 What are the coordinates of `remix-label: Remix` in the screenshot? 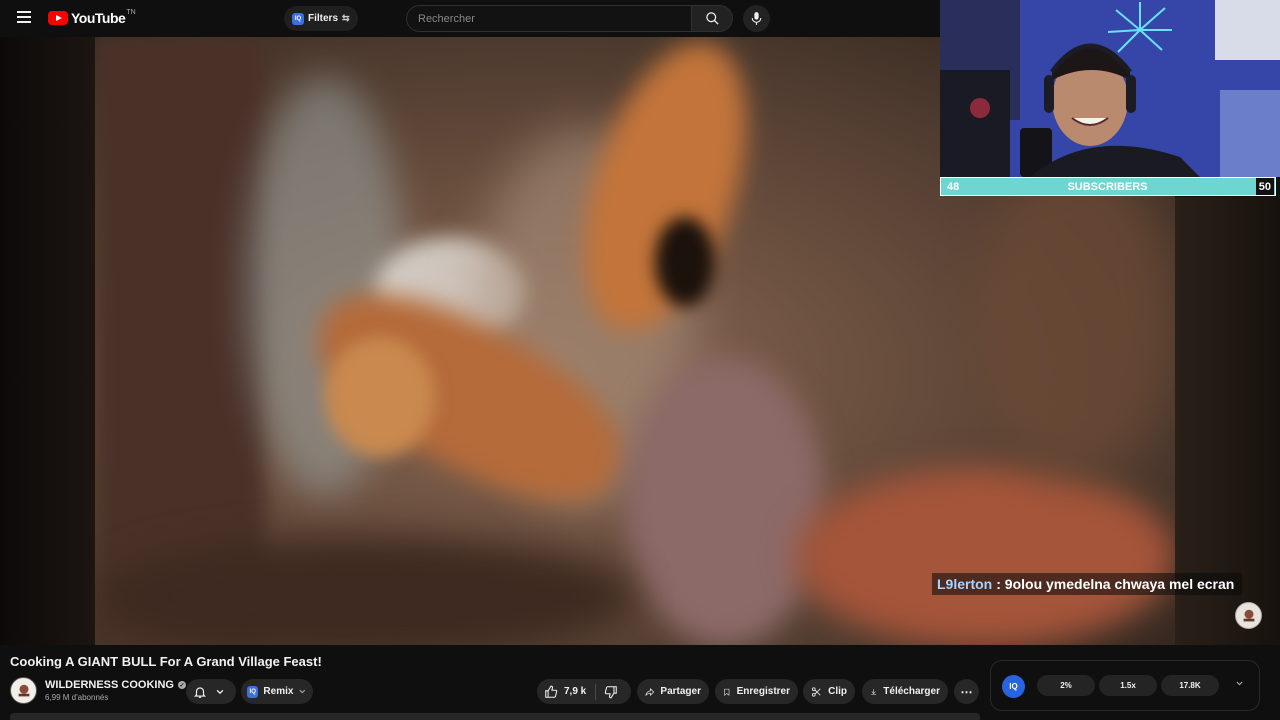 It's located at (278, 691).